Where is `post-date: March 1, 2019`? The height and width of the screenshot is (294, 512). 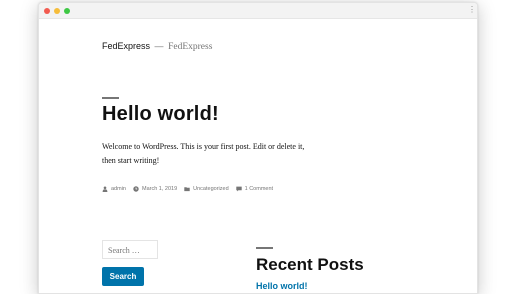 post-date: March 1, 2019 is located at coordinates (155, 189).